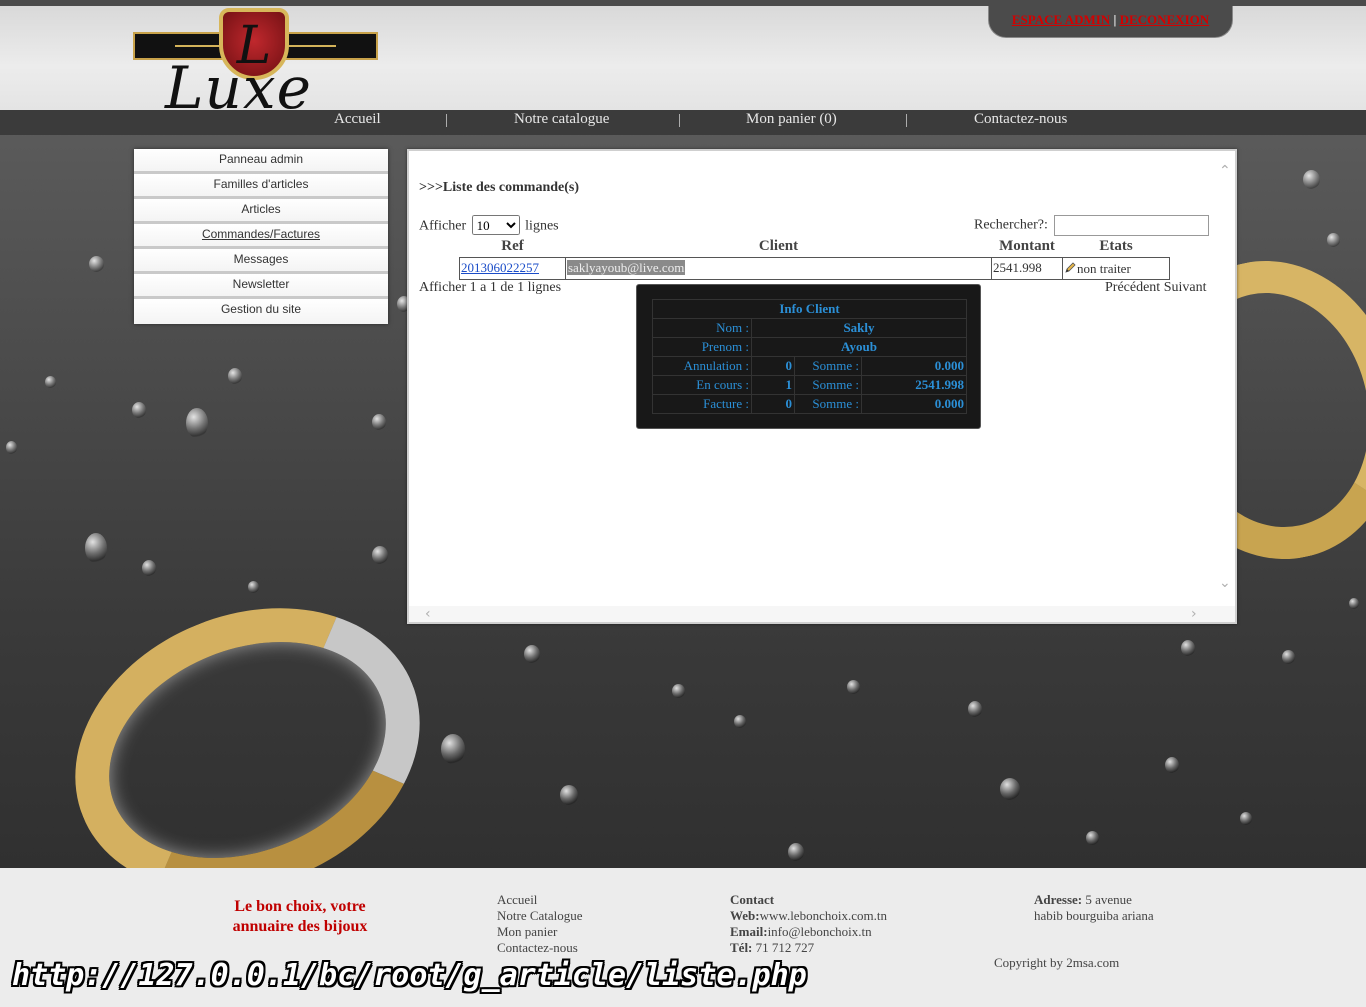 The image size is (1366, 1007). What do you see at coordinates (1225, 171) in the screenshot?
I see `scroll-up-icon: ⌃` at bounding box center [1225, 171].